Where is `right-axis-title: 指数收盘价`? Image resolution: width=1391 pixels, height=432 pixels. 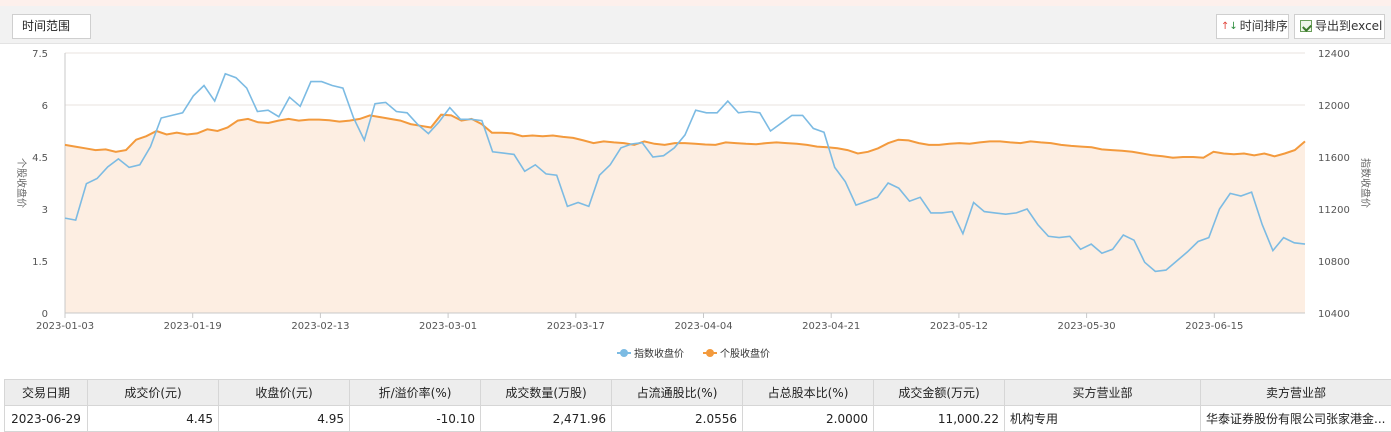 right-axis-title: 指数收盘价 is located at coordinates (1365, 183).